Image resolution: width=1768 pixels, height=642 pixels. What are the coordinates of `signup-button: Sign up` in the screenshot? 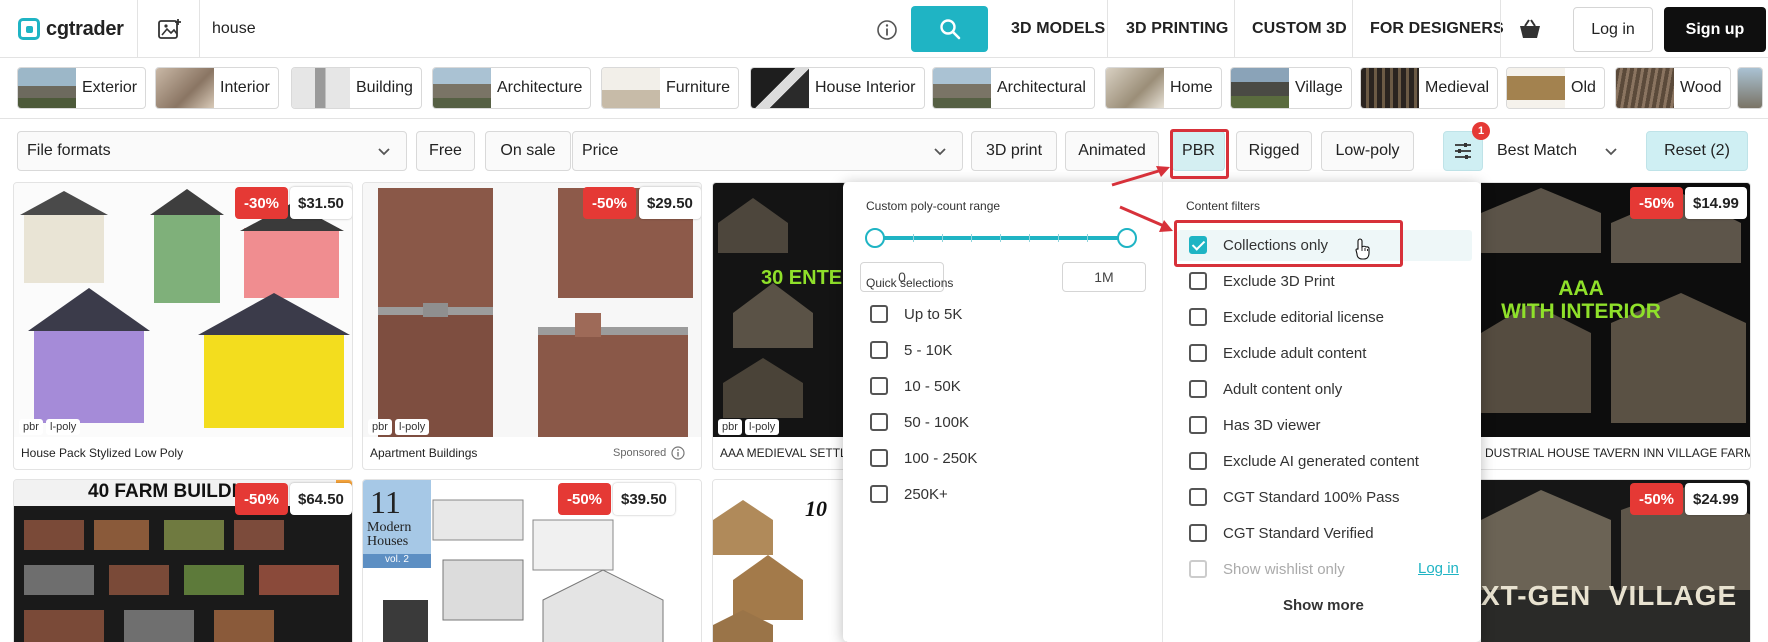 It's located at (1715, 29).